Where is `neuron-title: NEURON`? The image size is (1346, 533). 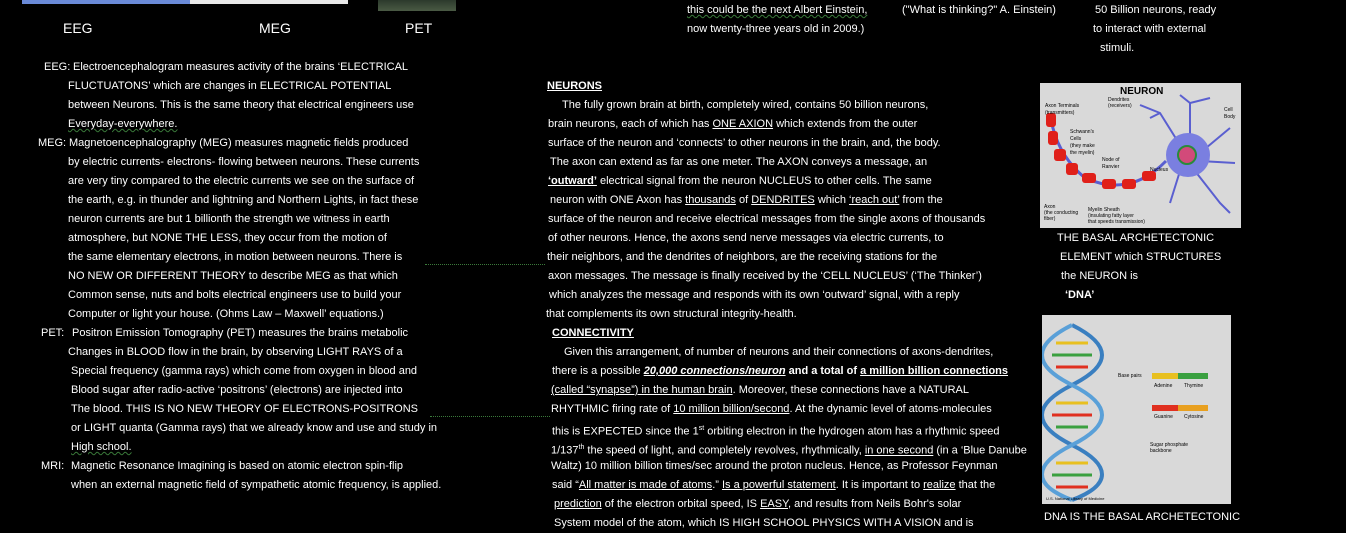
neuron-title: NEURON is located at coordinates (1141, 91).